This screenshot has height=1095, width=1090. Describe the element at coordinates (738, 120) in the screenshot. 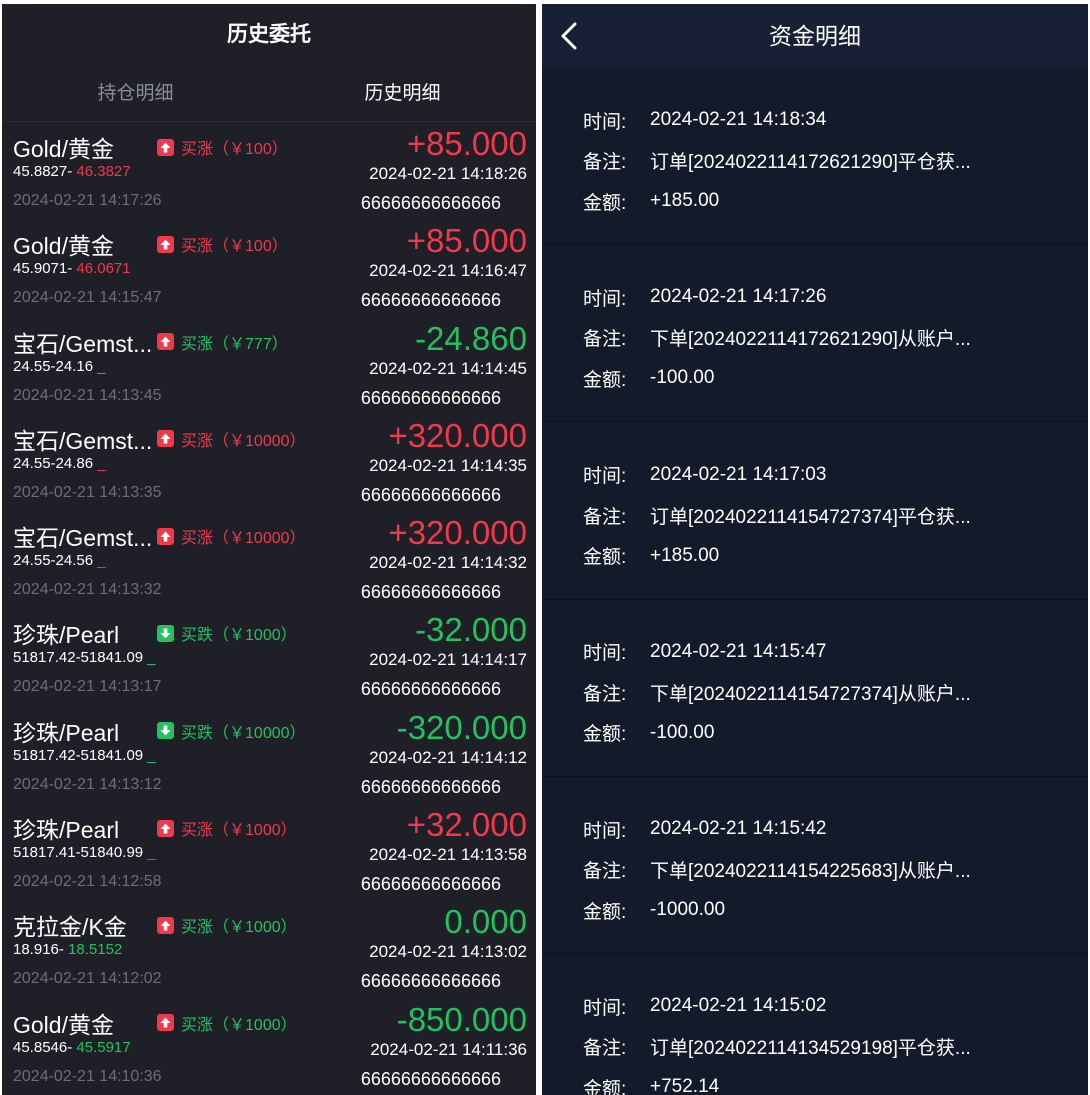

I see `record-time: 2024-02-21 14:18:34` at that location.